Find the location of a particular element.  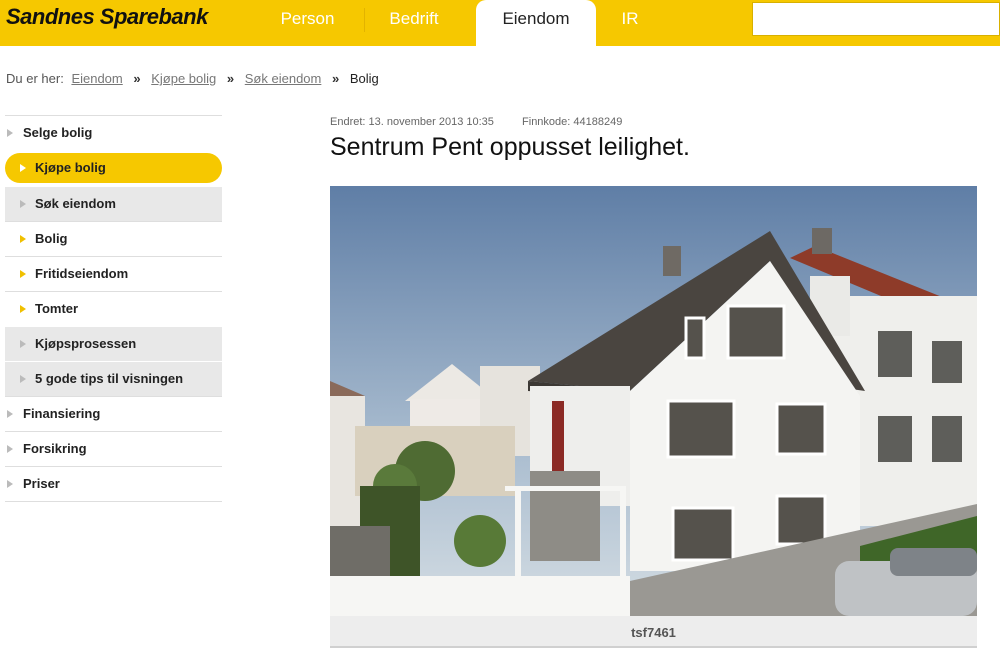

finnkode-label: Finnkode: is located at coordinates (546, 122).